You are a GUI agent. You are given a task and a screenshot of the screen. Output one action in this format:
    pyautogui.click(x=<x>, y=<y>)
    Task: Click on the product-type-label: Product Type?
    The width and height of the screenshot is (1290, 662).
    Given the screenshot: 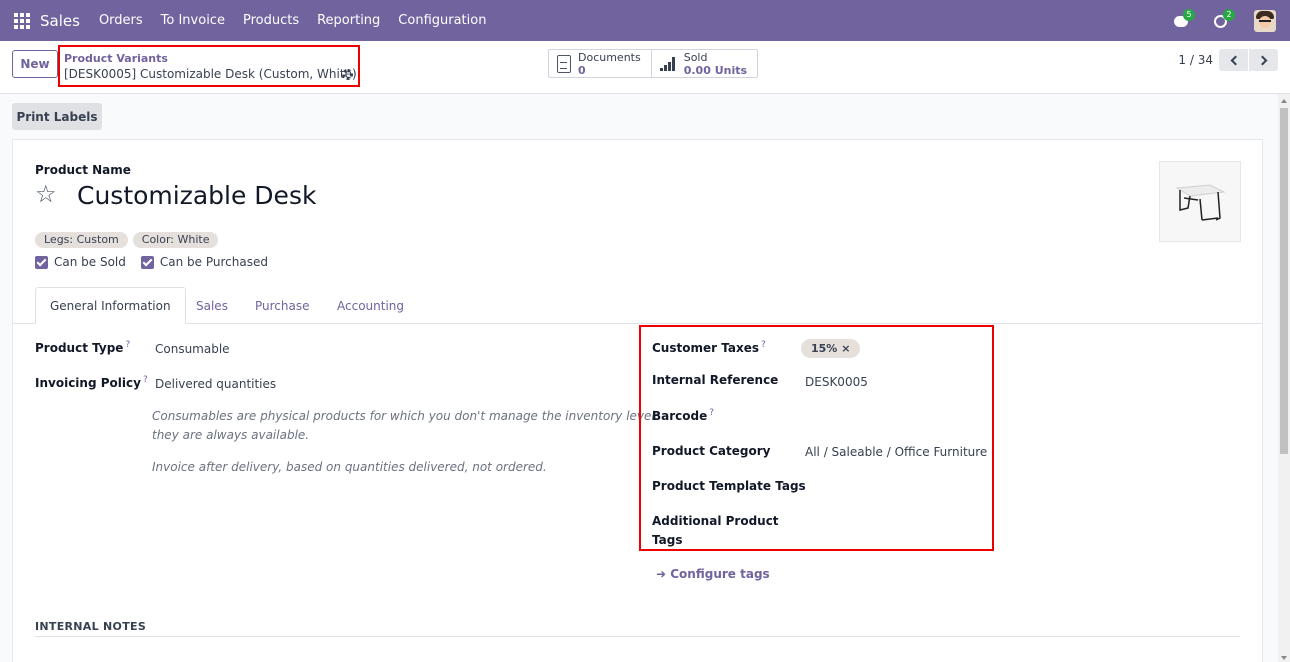 What is the action you would take?
    pyautogui.click(x=83, y=347)
    